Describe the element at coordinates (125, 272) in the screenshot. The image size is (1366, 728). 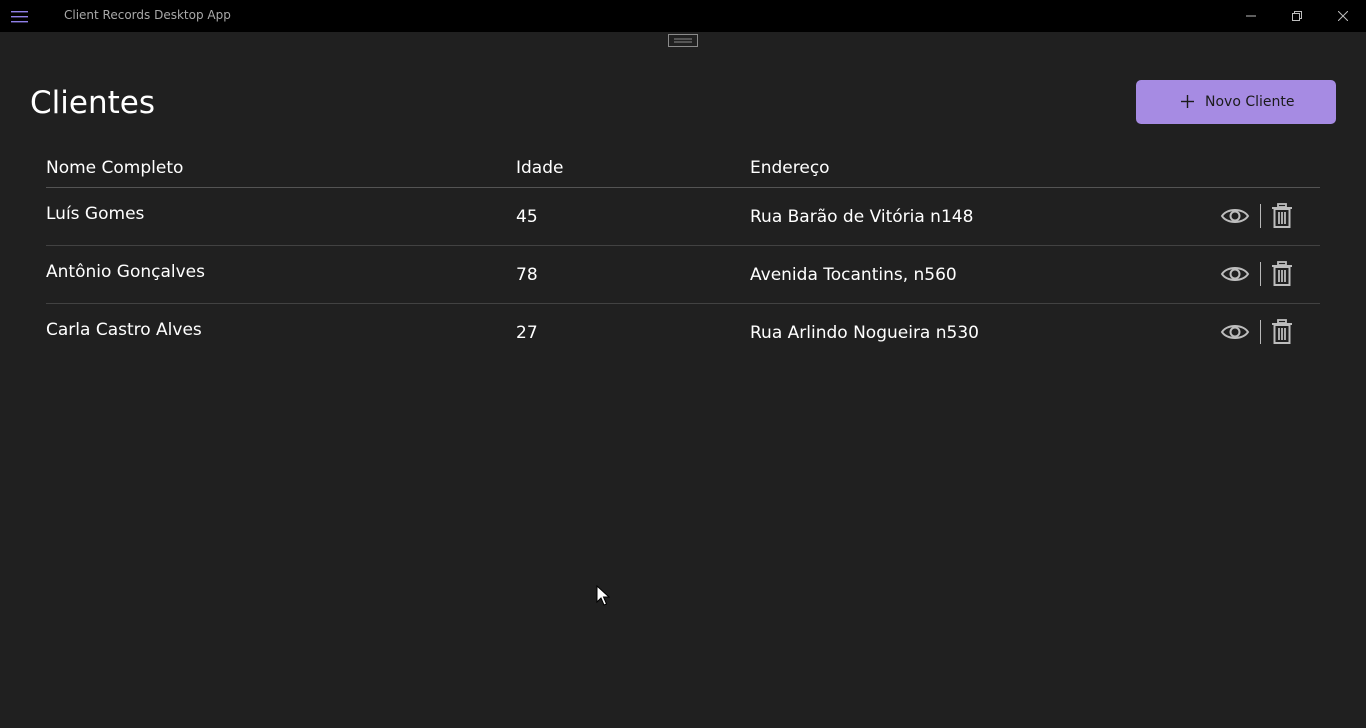
I see `client-name: Antônio Gonçalves` at that location.